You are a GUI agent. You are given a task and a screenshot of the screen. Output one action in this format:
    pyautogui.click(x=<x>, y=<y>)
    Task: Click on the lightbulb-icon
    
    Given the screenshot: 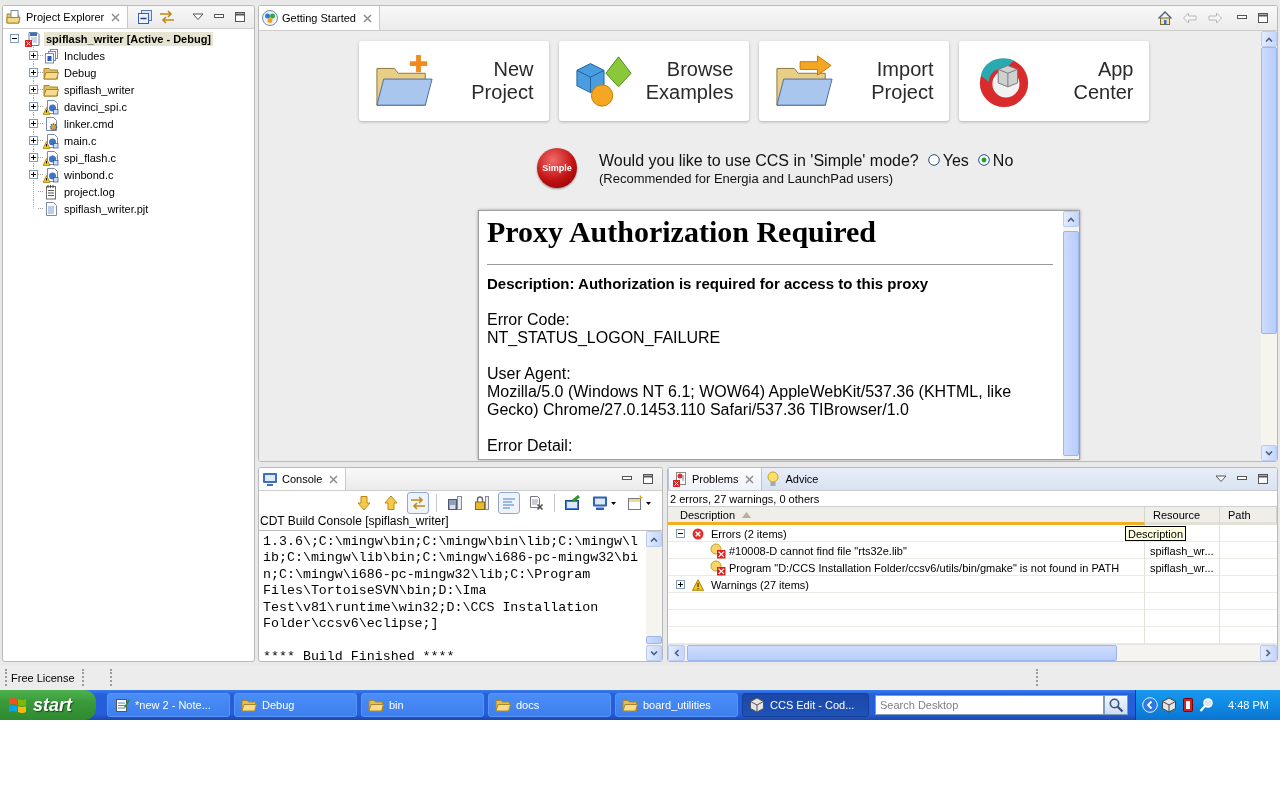 What is the action you would take?
    pyautogui.click(x=773, y=479)
    